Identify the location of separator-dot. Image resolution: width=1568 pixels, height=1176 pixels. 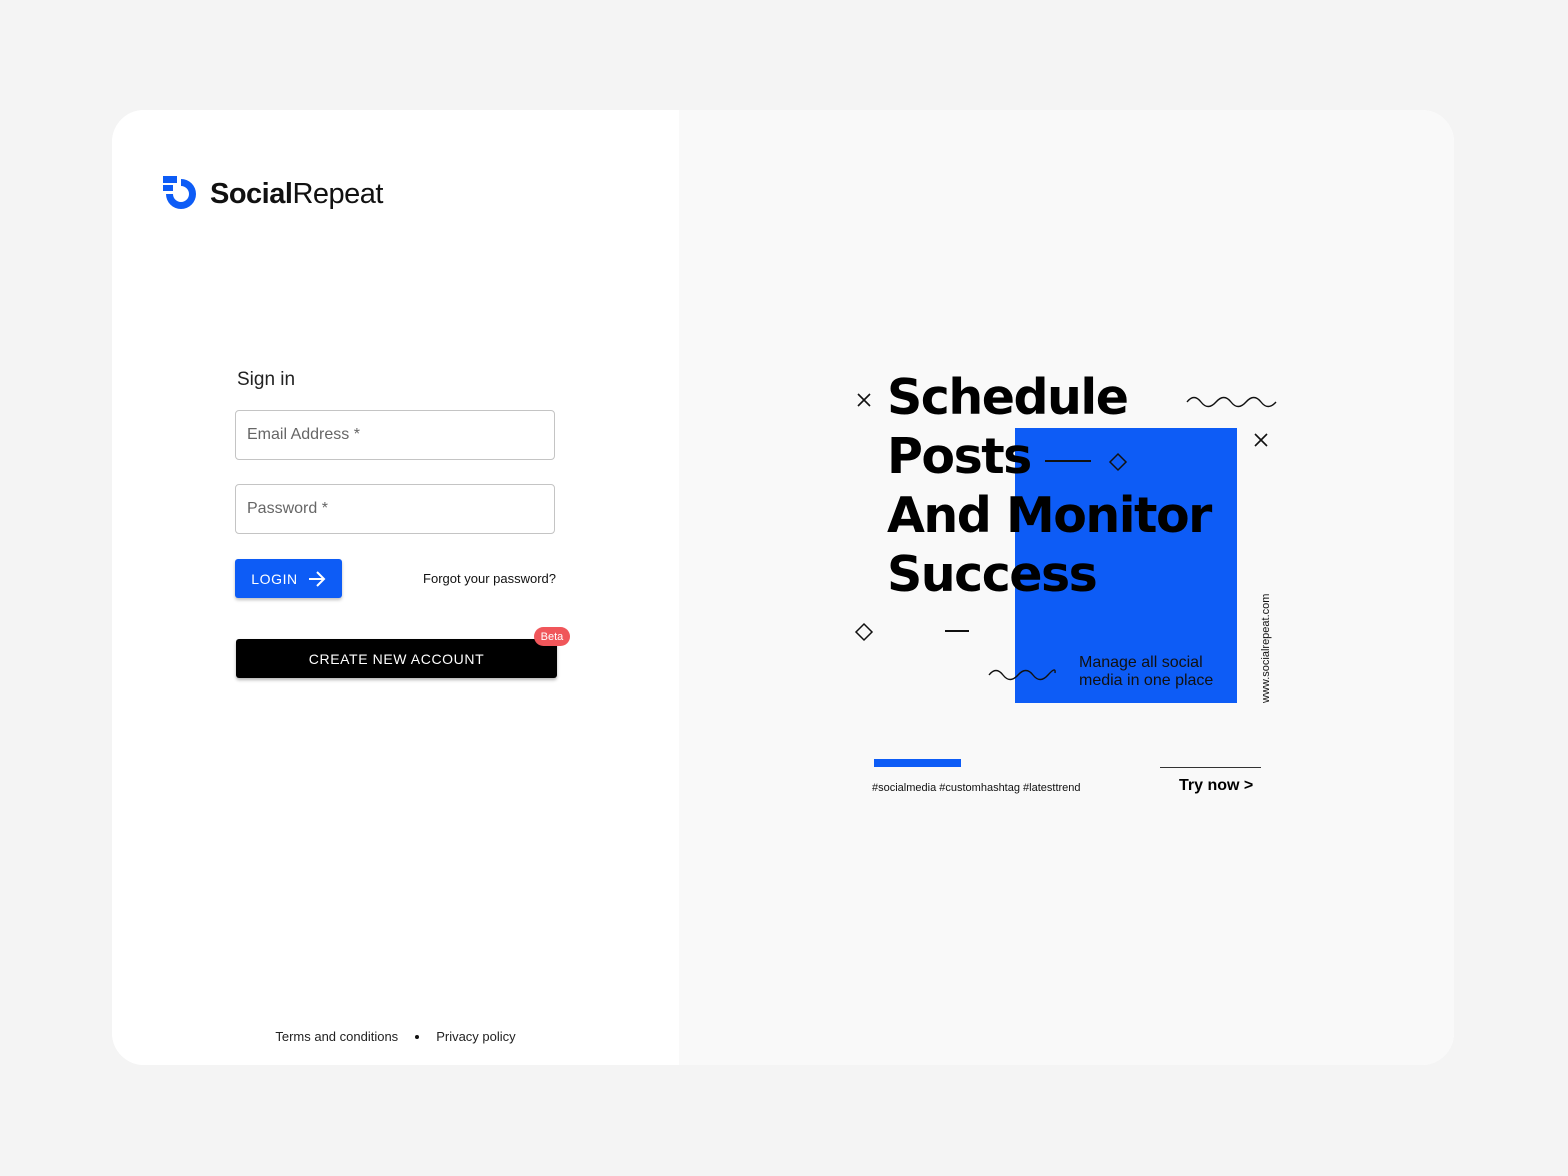
(417, 1036).